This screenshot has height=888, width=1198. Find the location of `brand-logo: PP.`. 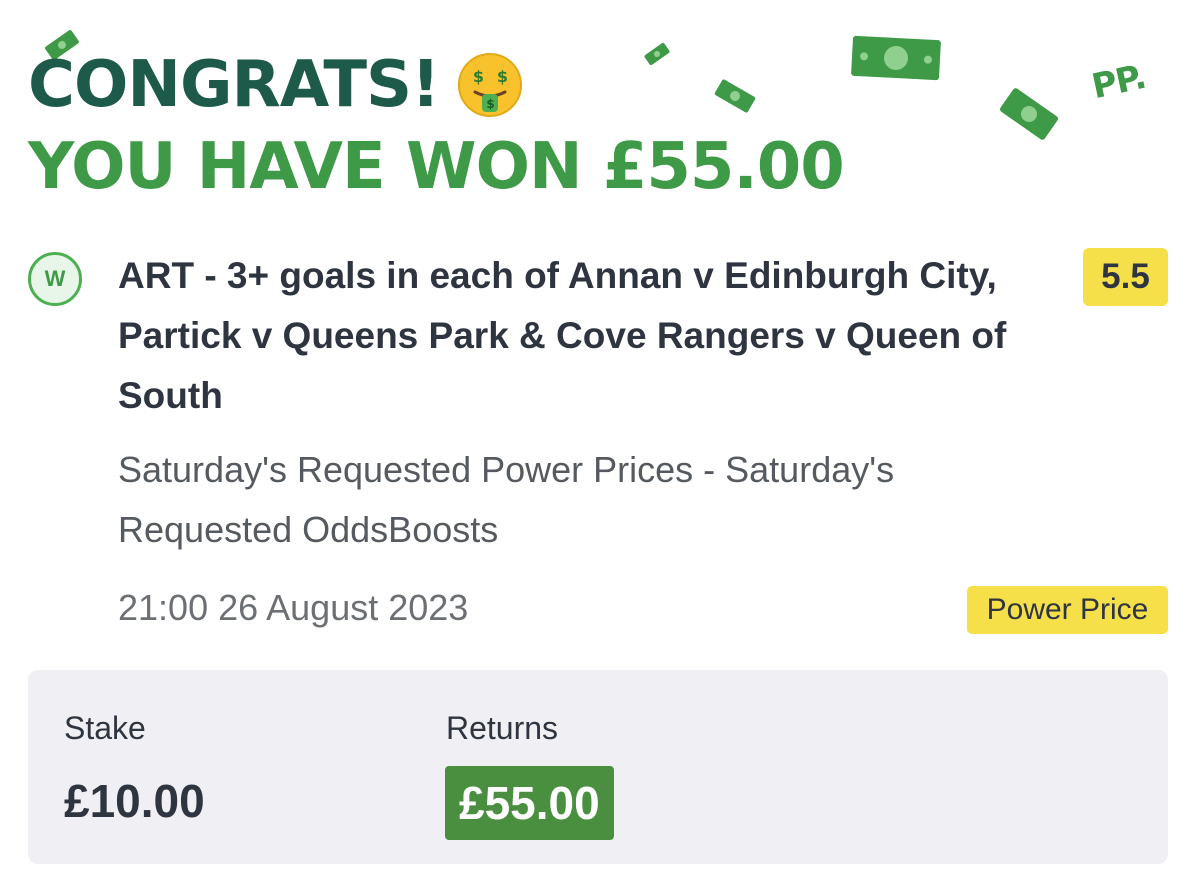

brand-logo: PP. is located at coordinates (1119, 82).